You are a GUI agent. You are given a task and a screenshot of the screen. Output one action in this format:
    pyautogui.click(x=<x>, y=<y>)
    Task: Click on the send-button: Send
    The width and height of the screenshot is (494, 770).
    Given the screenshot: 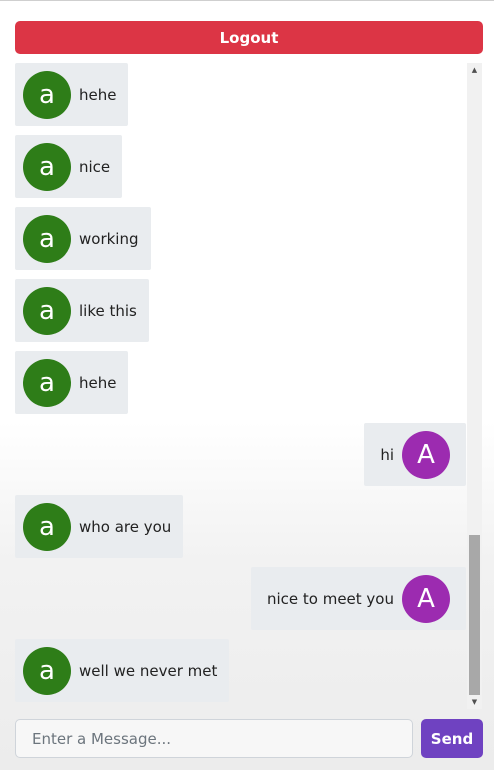 What is the action you would take?
    pyautogui.click(x=452, y=738)
    